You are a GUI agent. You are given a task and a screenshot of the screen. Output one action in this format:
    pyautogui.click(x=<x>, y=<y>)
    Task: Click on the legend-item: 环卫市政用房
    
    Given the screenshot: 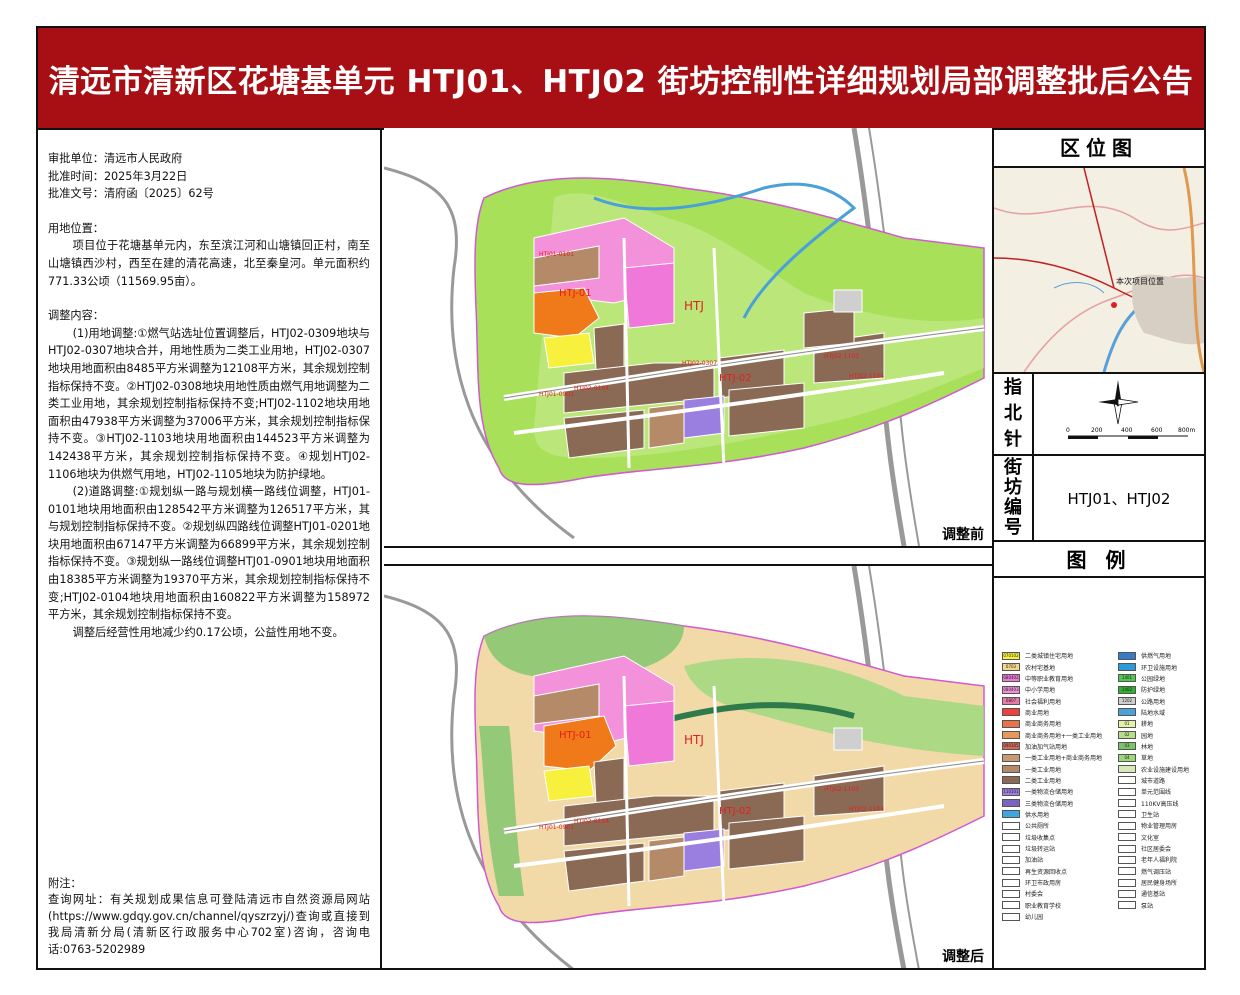 What is the action you would take?
    pyautogui.click(x=1052, y=882)
    